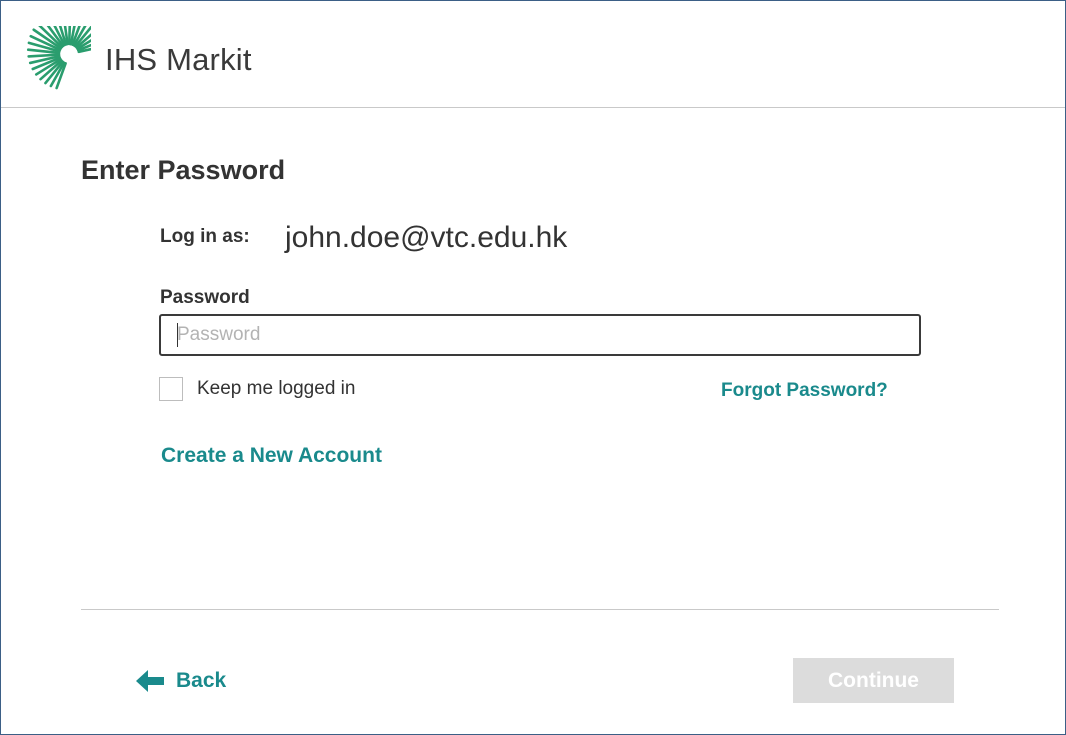  What do you see at coordinates (201, 680) in the screenshot?
I see `back-label: Back` at bounding box center [201, 680].